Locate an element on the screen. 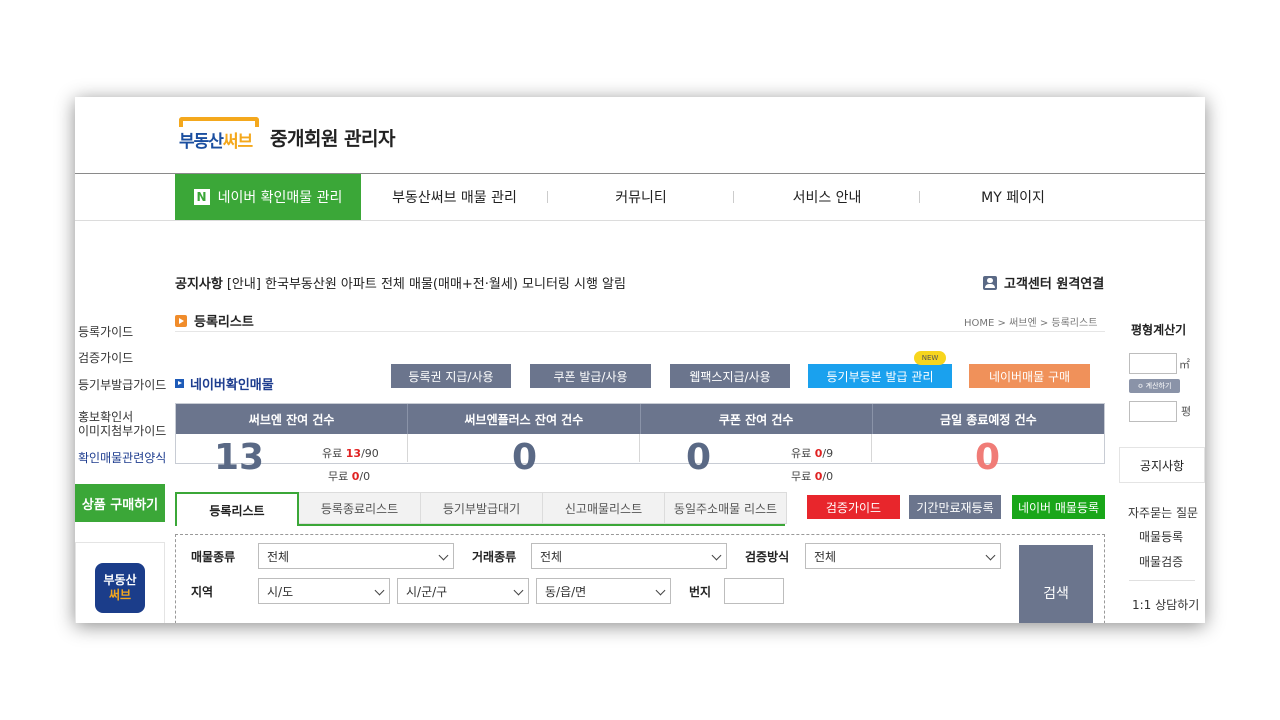 The image size is (1280, 720). nav-community: 커뮤니티 is located at coordinates (641, 197).